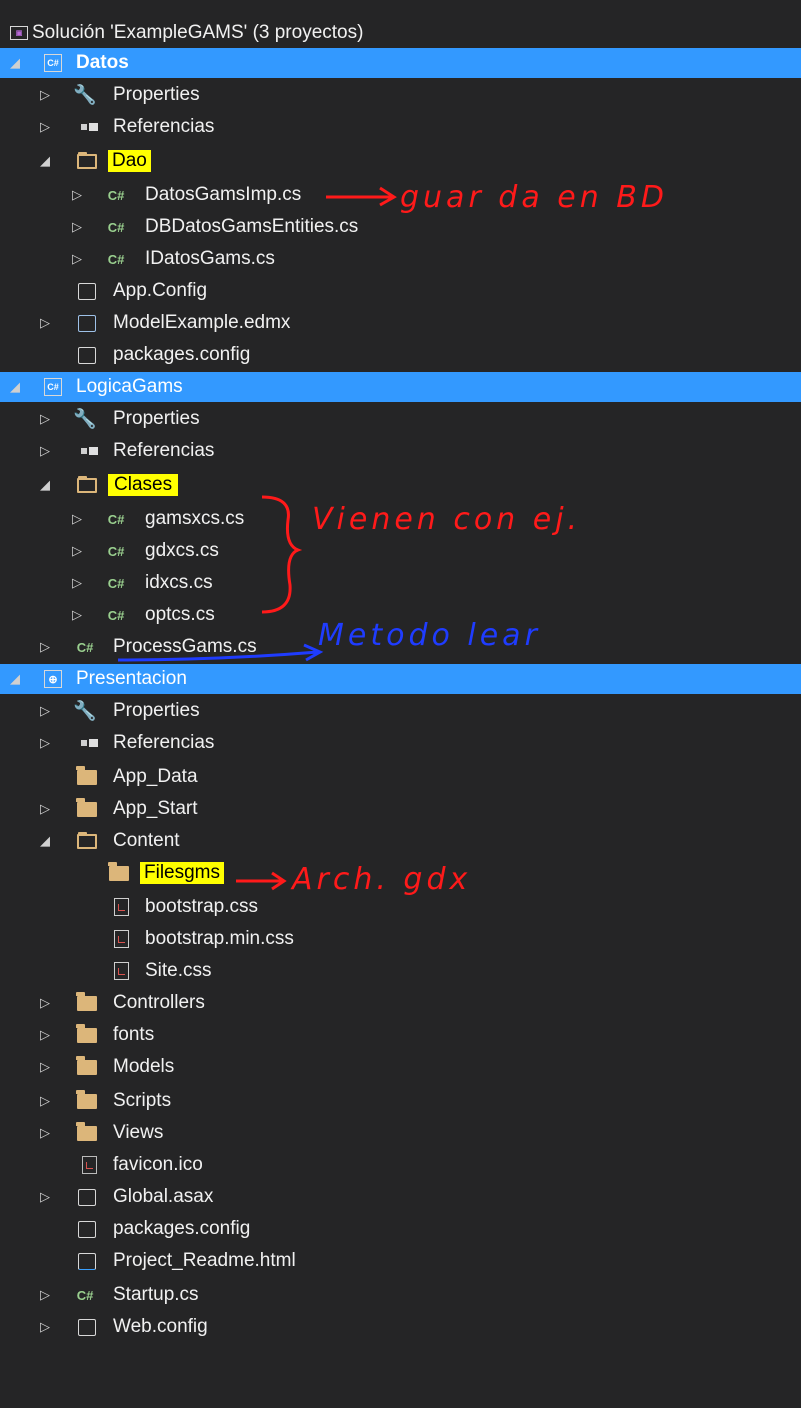 The height and width of the screenshot is (1408, 801). I want to click on tree-item-appdata: App_Data, so click(400, 777).